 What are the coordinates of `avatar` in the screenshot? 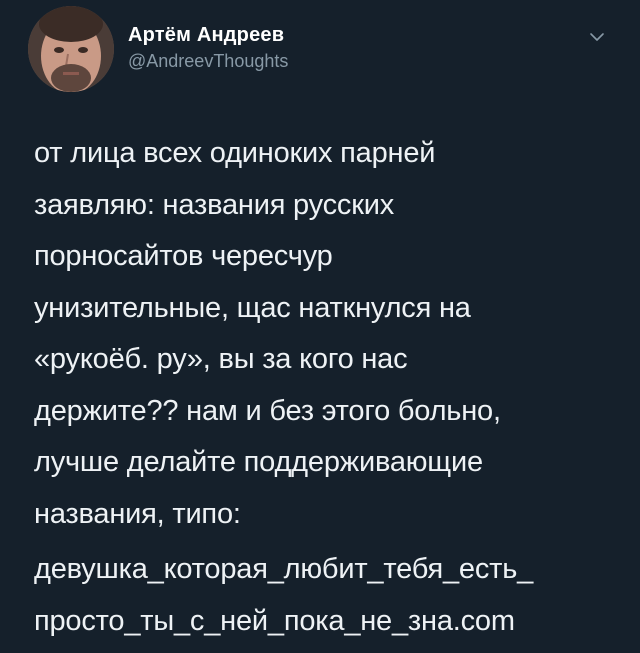 It's located at (71, 49).